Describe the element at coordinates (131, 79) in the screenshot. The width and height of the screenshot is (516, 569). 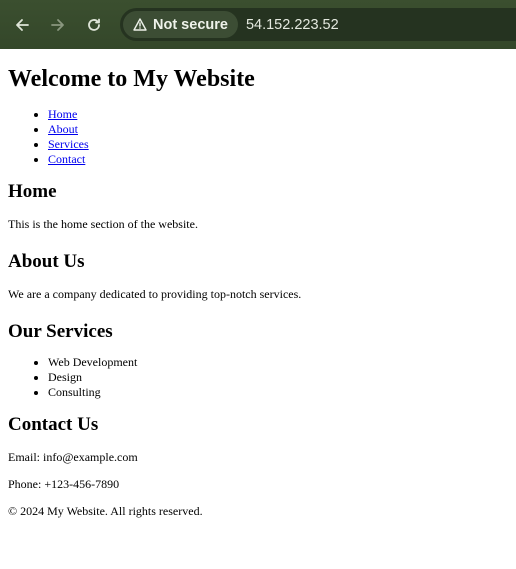
I see `page-title: Welcome to My Website` at that location.